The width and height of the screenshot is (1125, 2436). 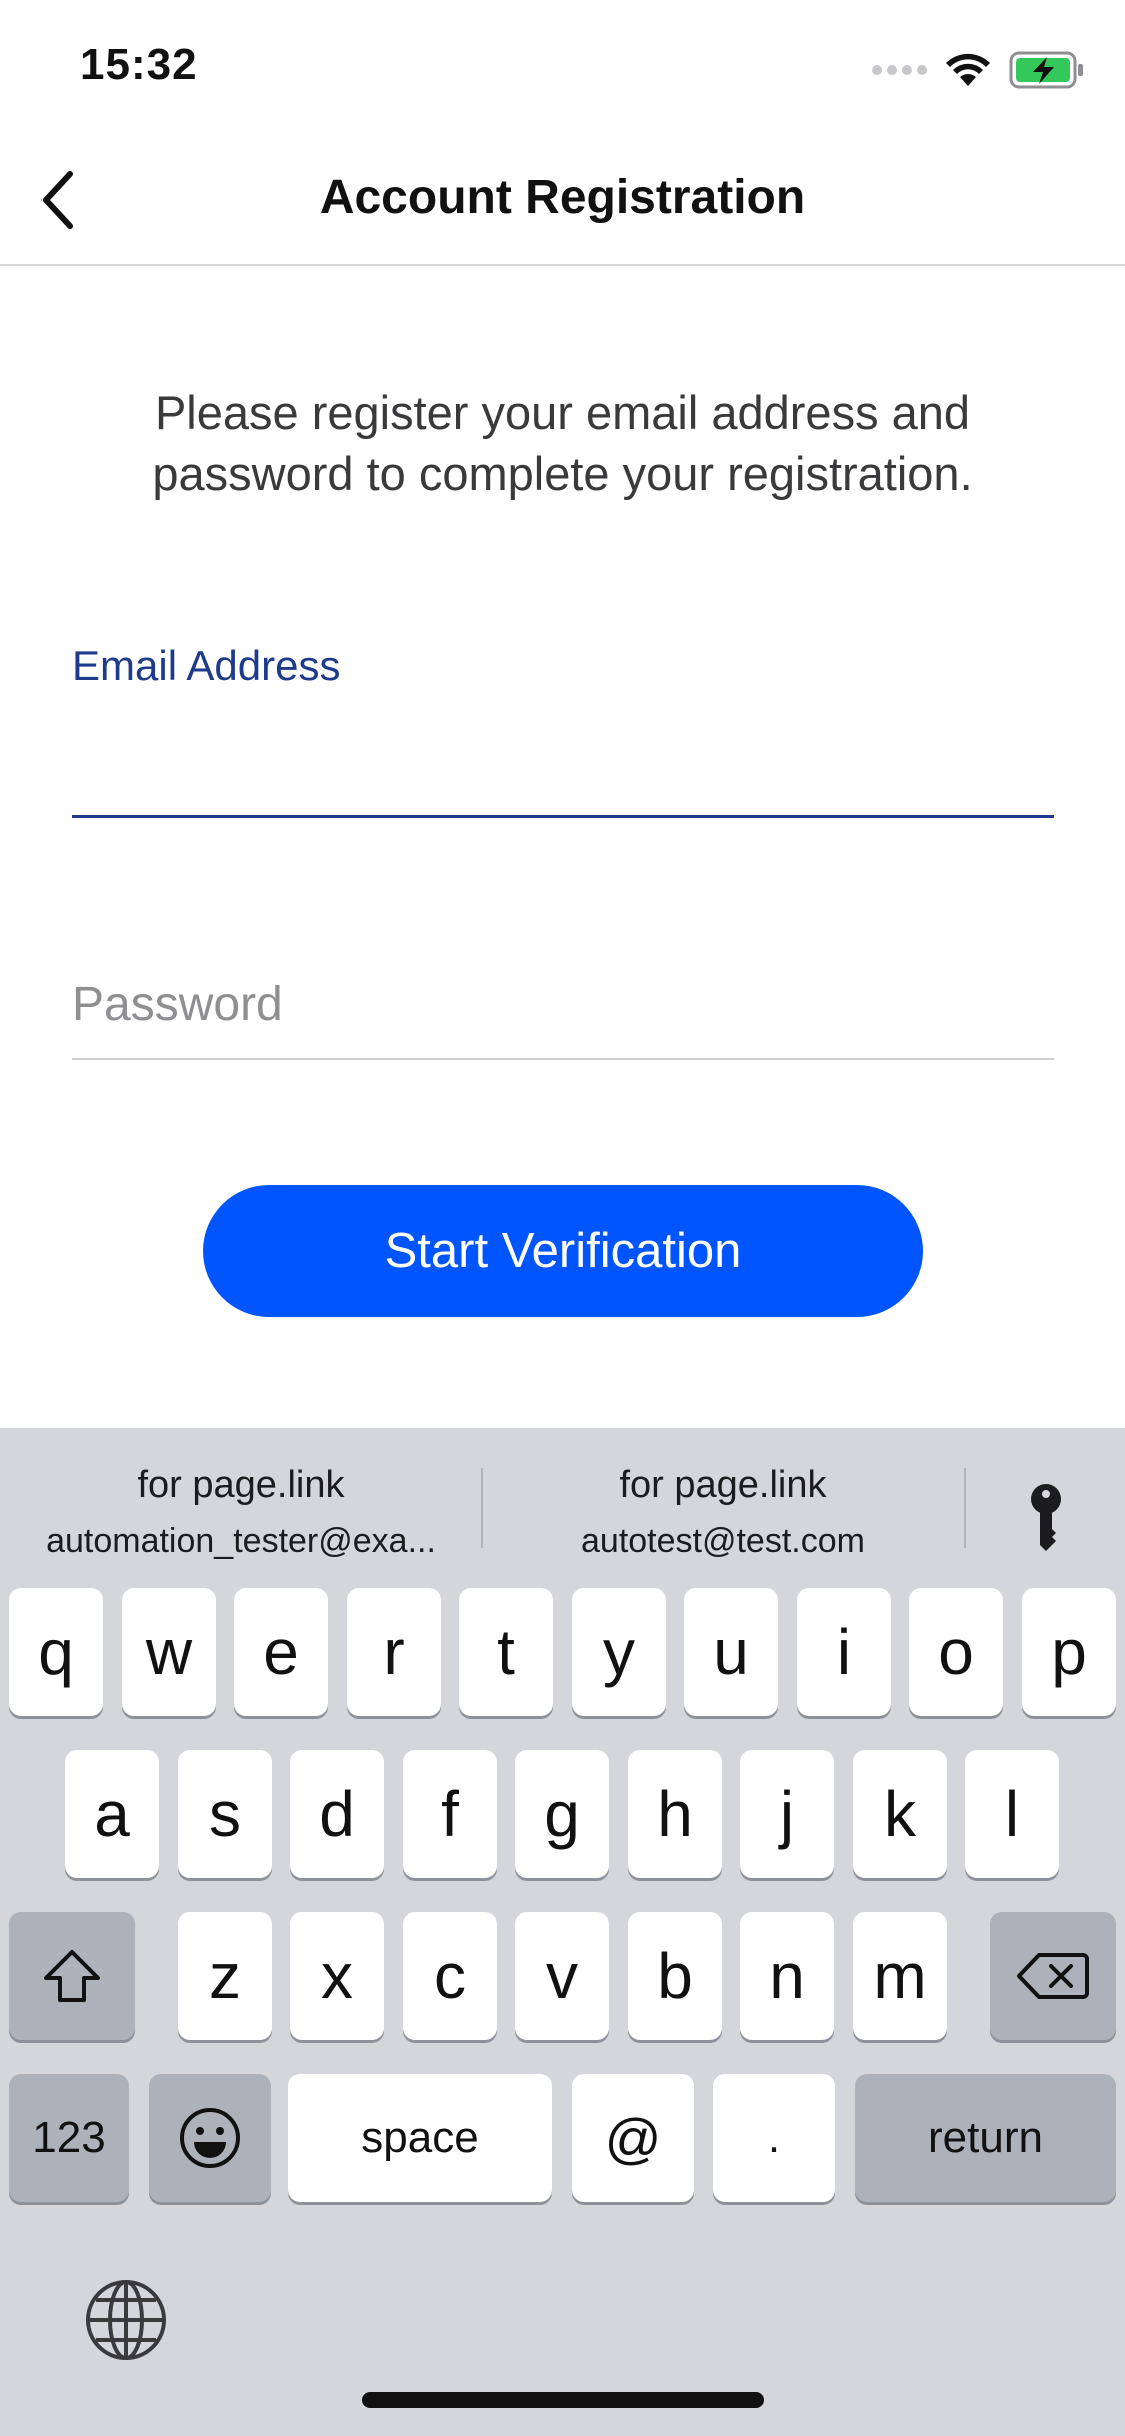 What do you see at coordinates (675, 1814) in the screenshot?
I see `key-h: h` at bounding box center [675, 1814].